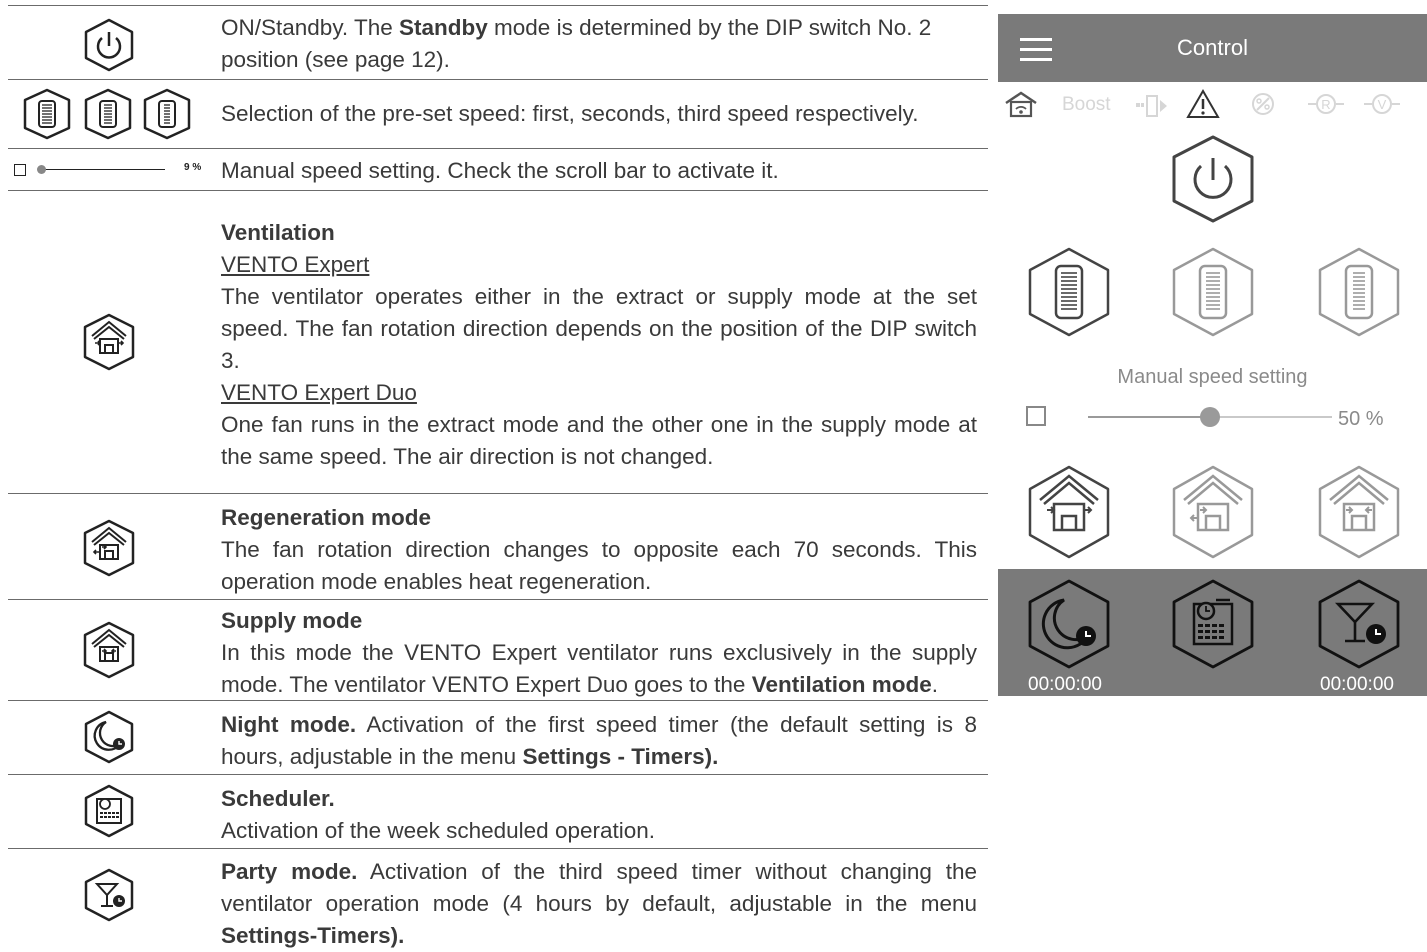 The width and height of the screenshot is (1427, 952). What do you see at coordinates (326, 517) in the screenshot?
I see `regeneration-title: Regeneration mode` at bounding box center [326, 517].